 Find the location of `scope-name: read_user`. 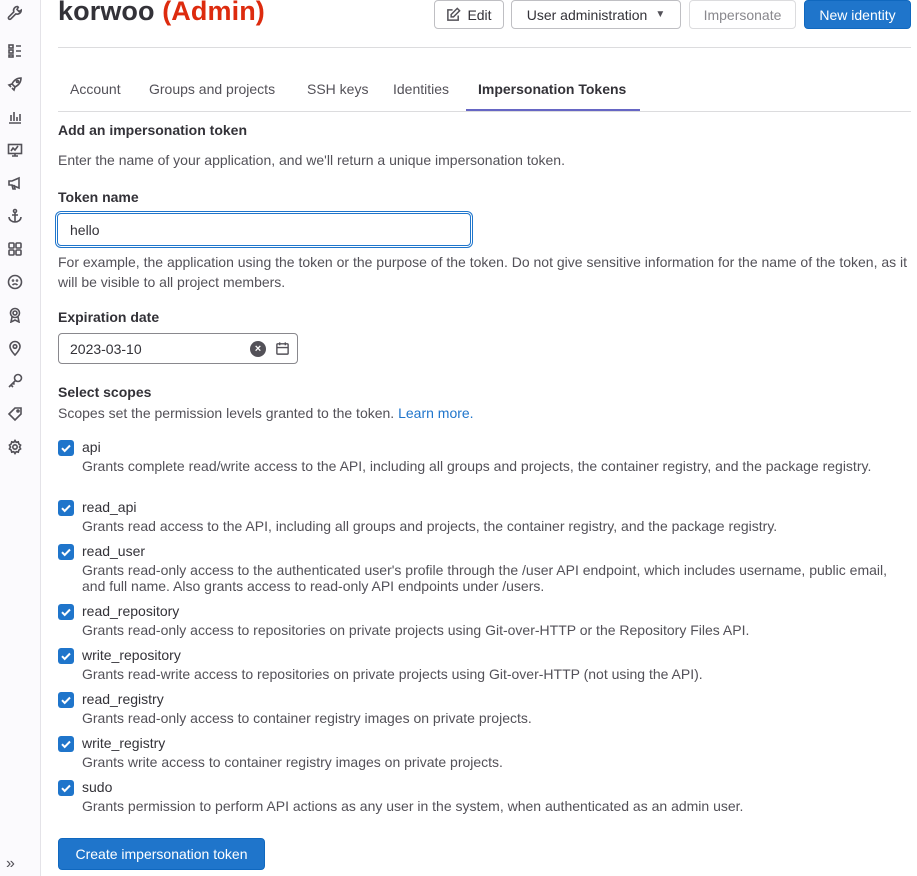

scope-name: read_user is located at coordinates (114, 551).